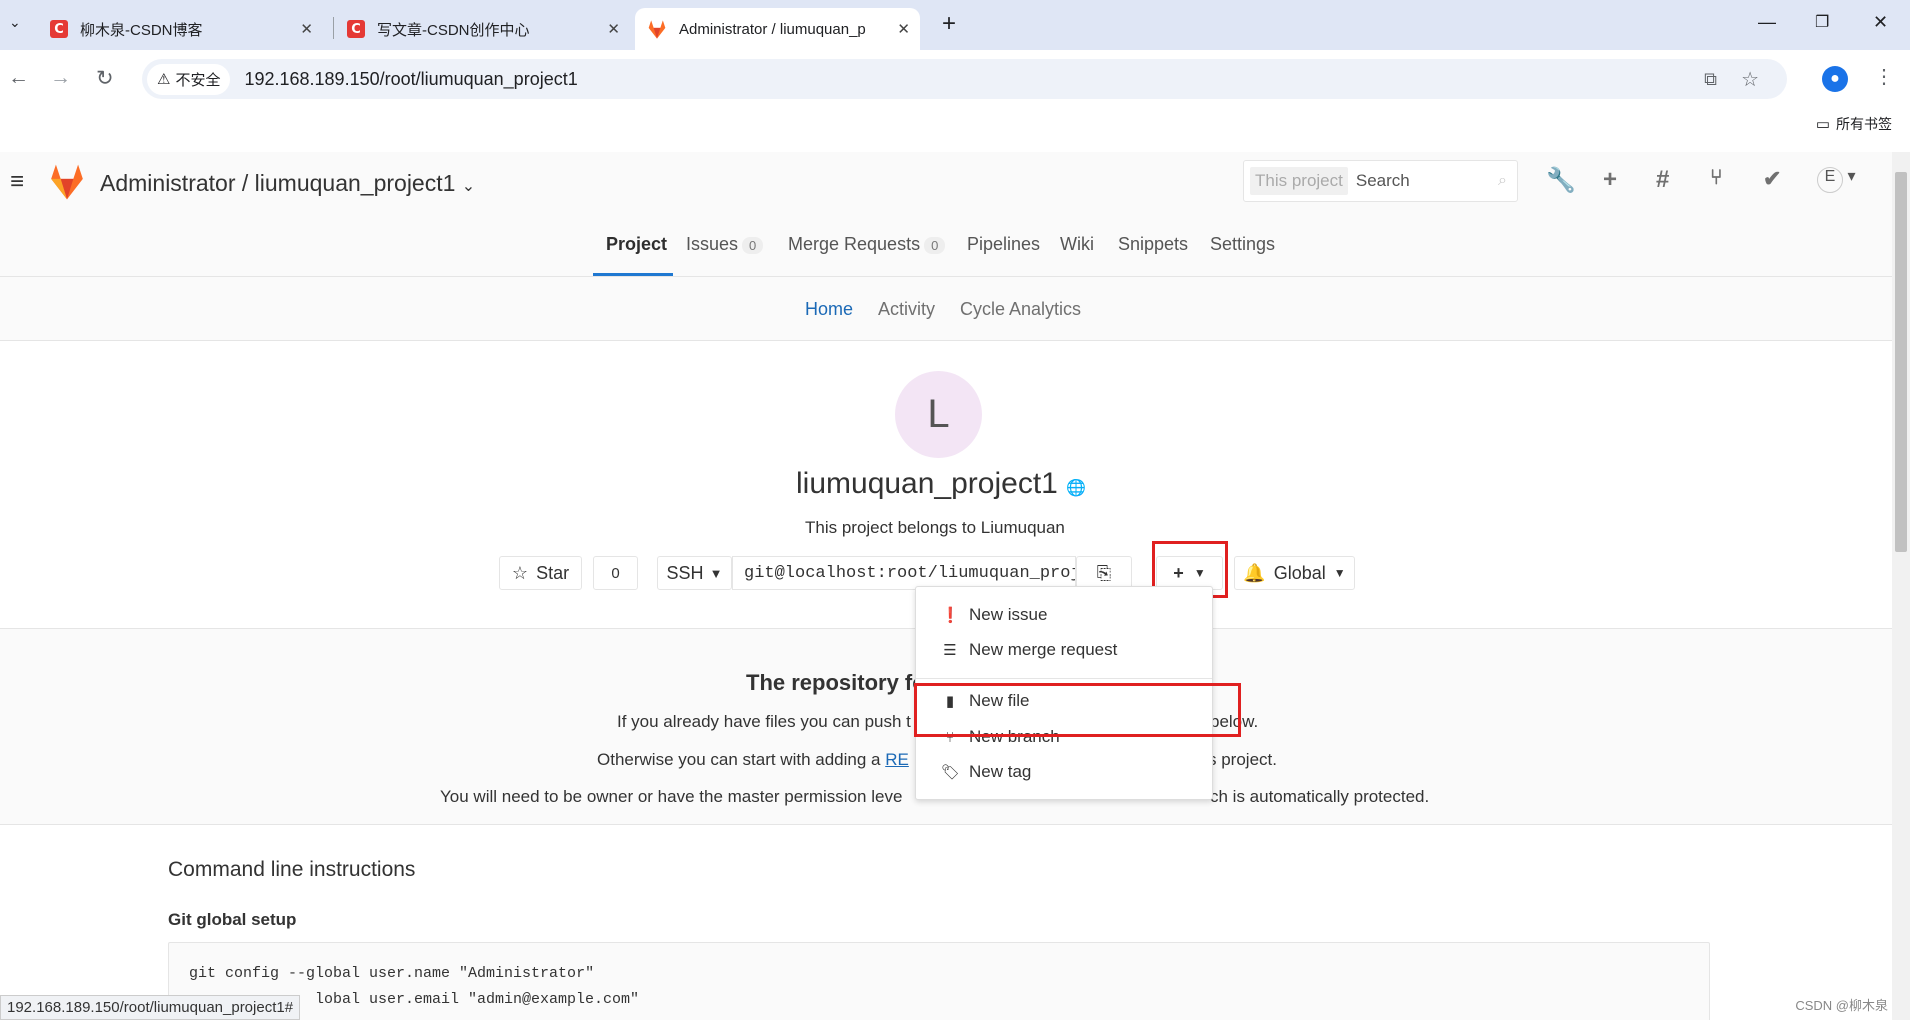 The image size is (1910, 1020). I want to click on security-badge: ⚠ 不安全, so click(189, 79).